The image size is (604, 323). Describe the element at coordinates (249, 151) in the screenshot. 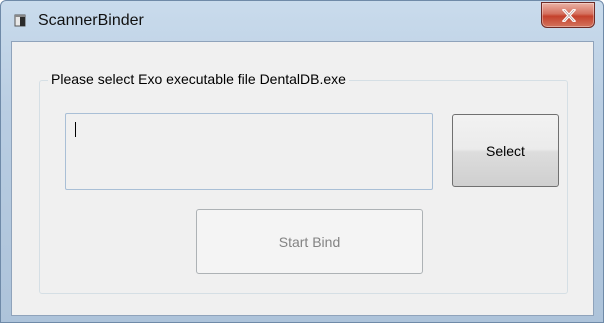

I see `file-path-field` at that location.